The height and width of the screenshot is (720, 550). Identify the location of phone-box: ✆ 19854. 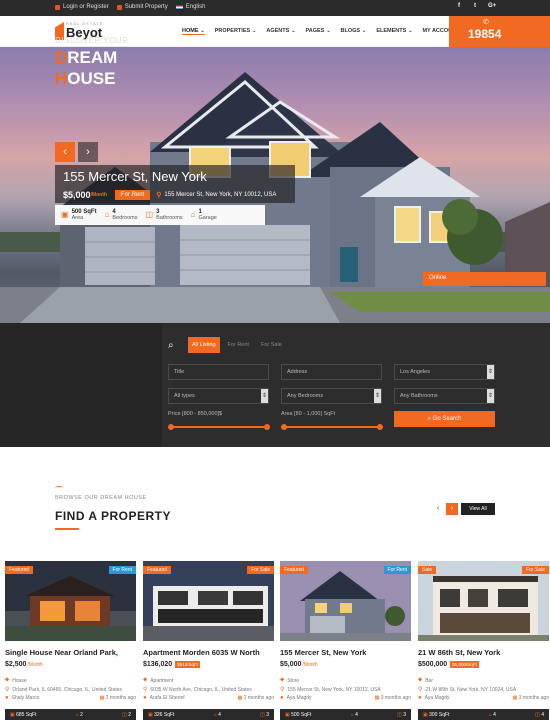
(499, 31).